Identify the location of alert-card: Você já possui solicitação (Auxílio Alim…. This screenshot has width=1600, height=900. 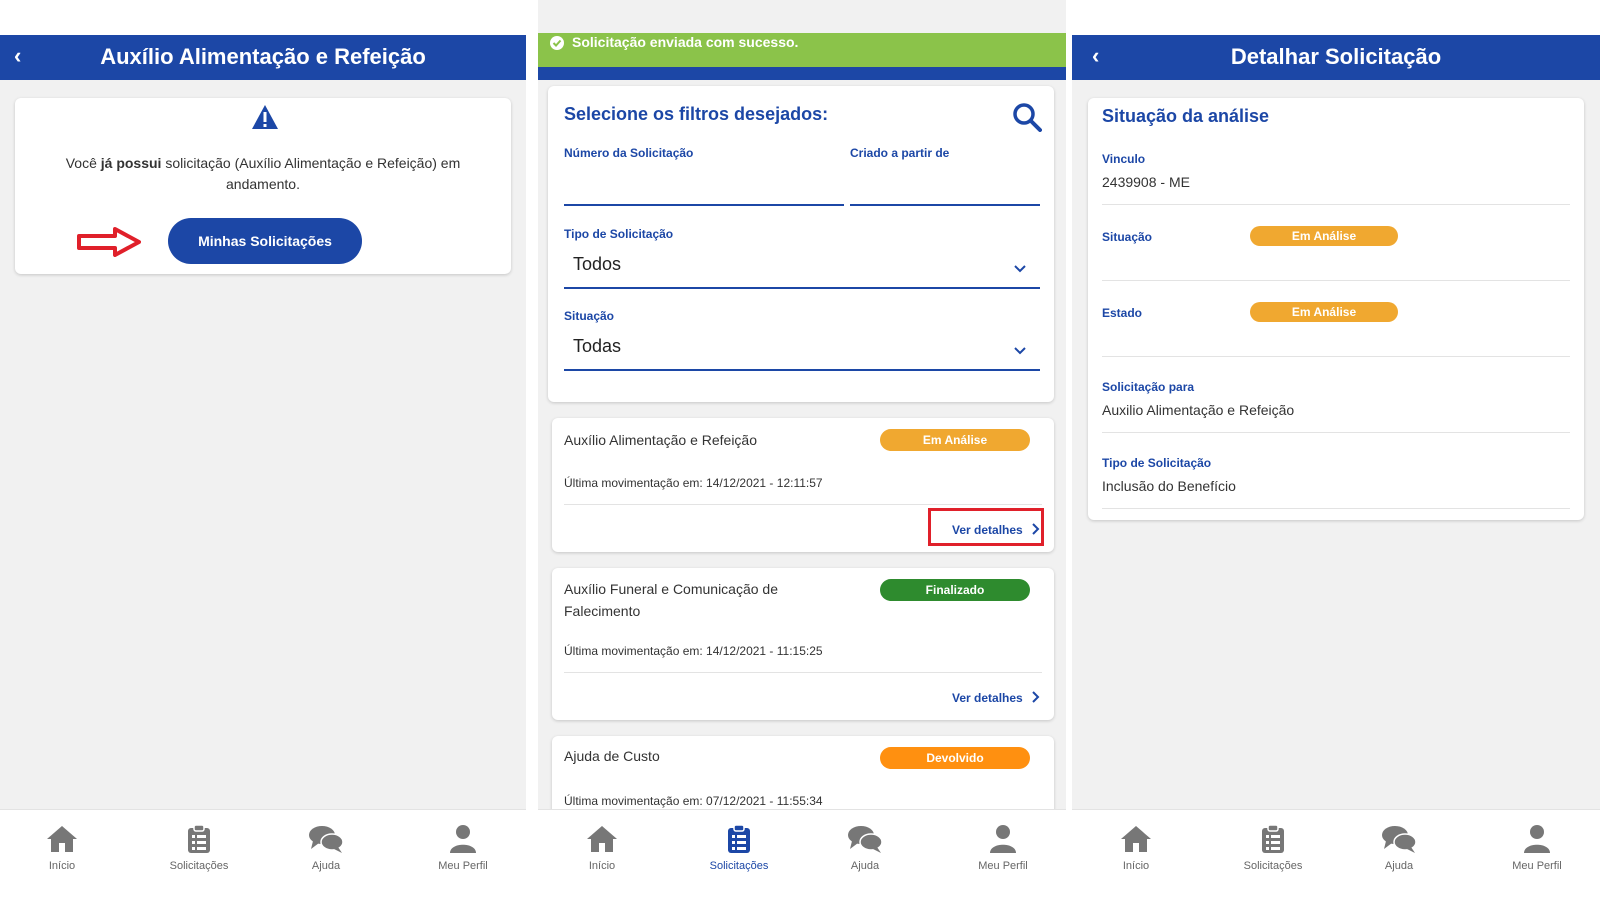
(263, 186).